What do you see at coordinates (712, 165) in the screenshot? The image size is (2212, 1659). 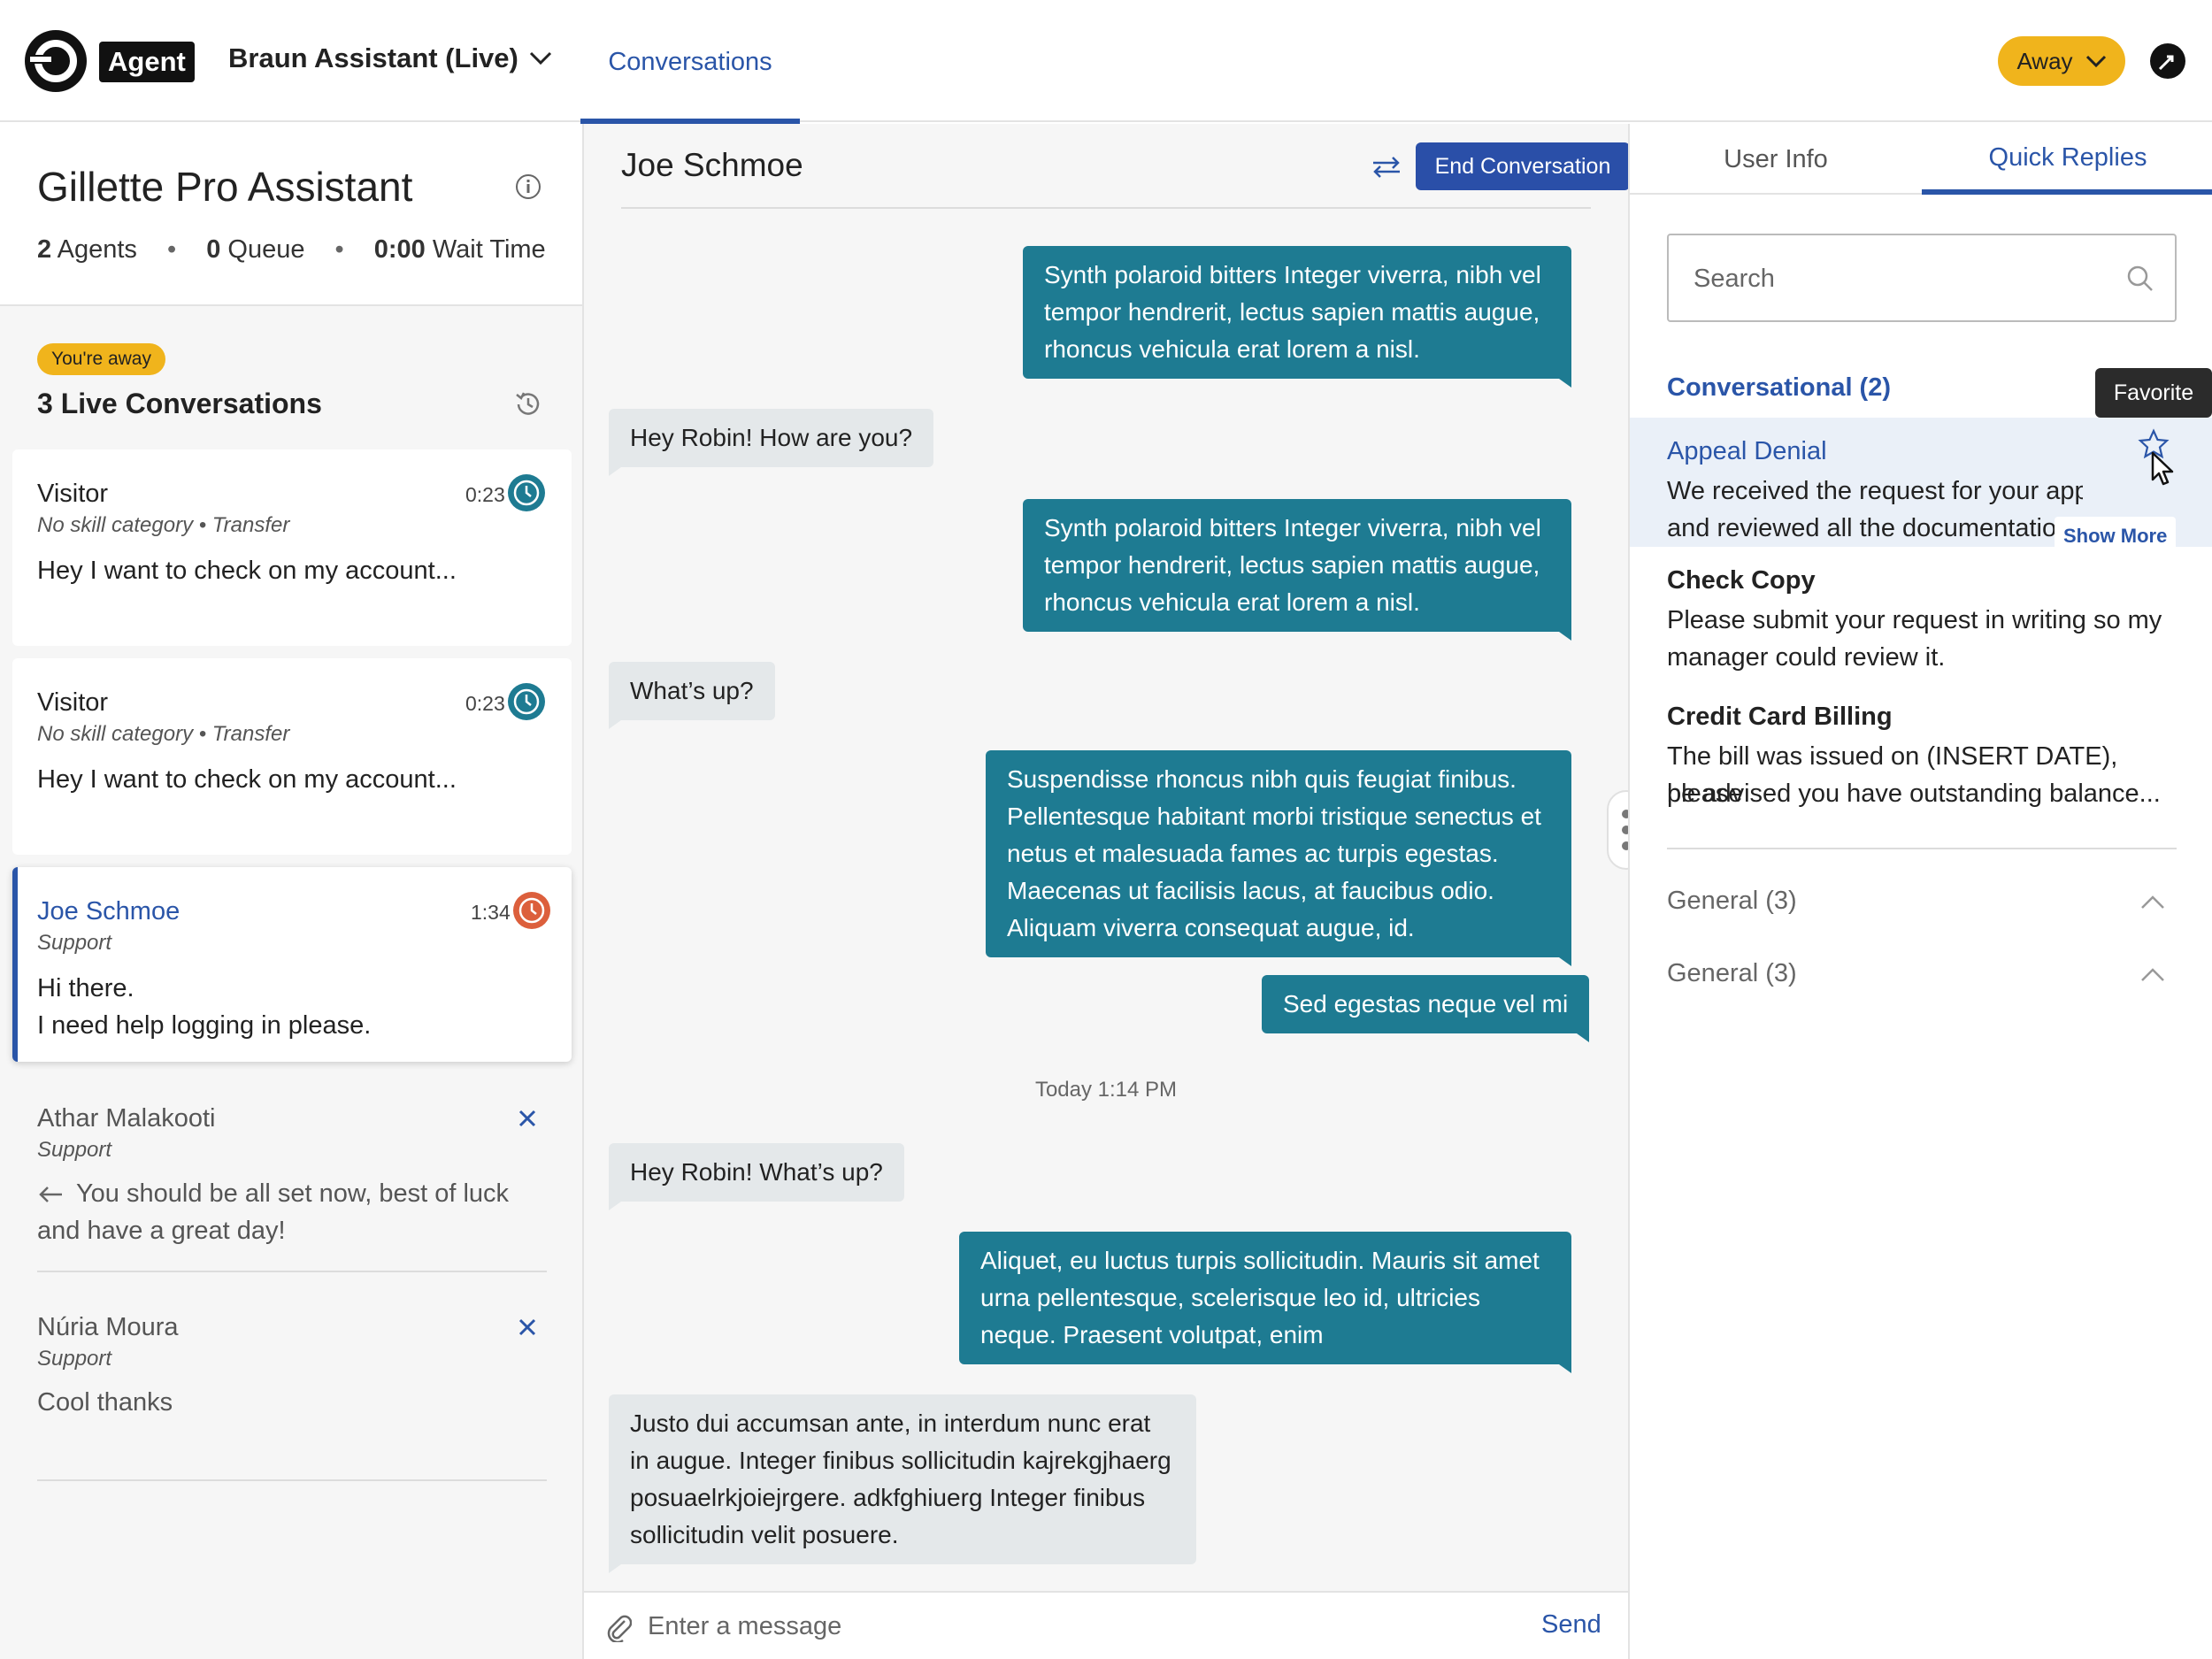 I see `chat-title: Joe Schmoe` at bounding box center [712, 165].